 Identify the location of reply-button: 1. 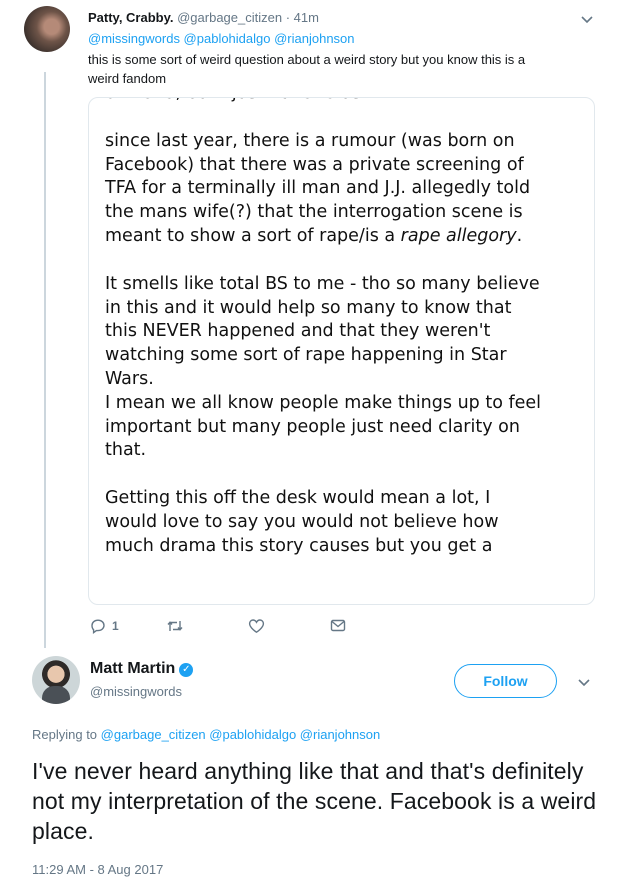
(104, 626).